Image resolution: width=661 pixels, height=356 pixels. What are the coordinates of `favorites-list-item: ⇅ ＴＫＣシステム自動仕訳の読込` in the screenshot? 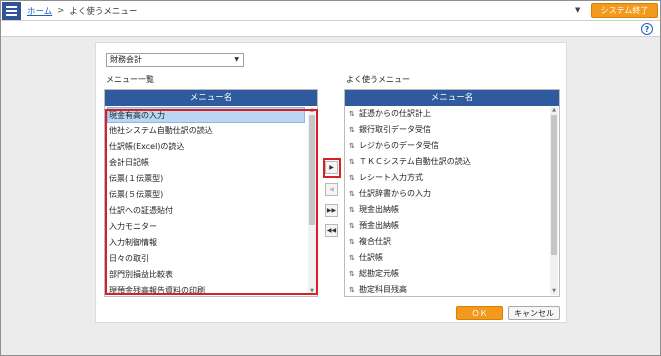 It's located at (452, 162).